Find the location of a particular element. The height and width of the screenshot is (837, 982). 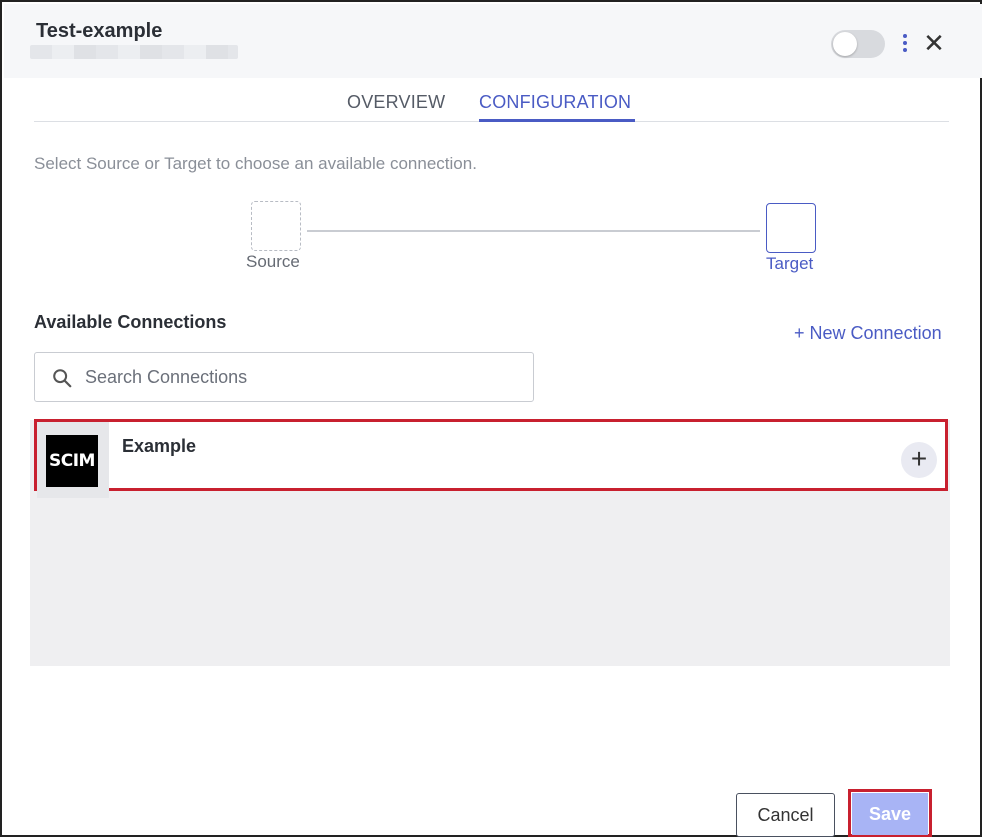

new-connection-link: + New Connection is located at coordinates (868, 333).